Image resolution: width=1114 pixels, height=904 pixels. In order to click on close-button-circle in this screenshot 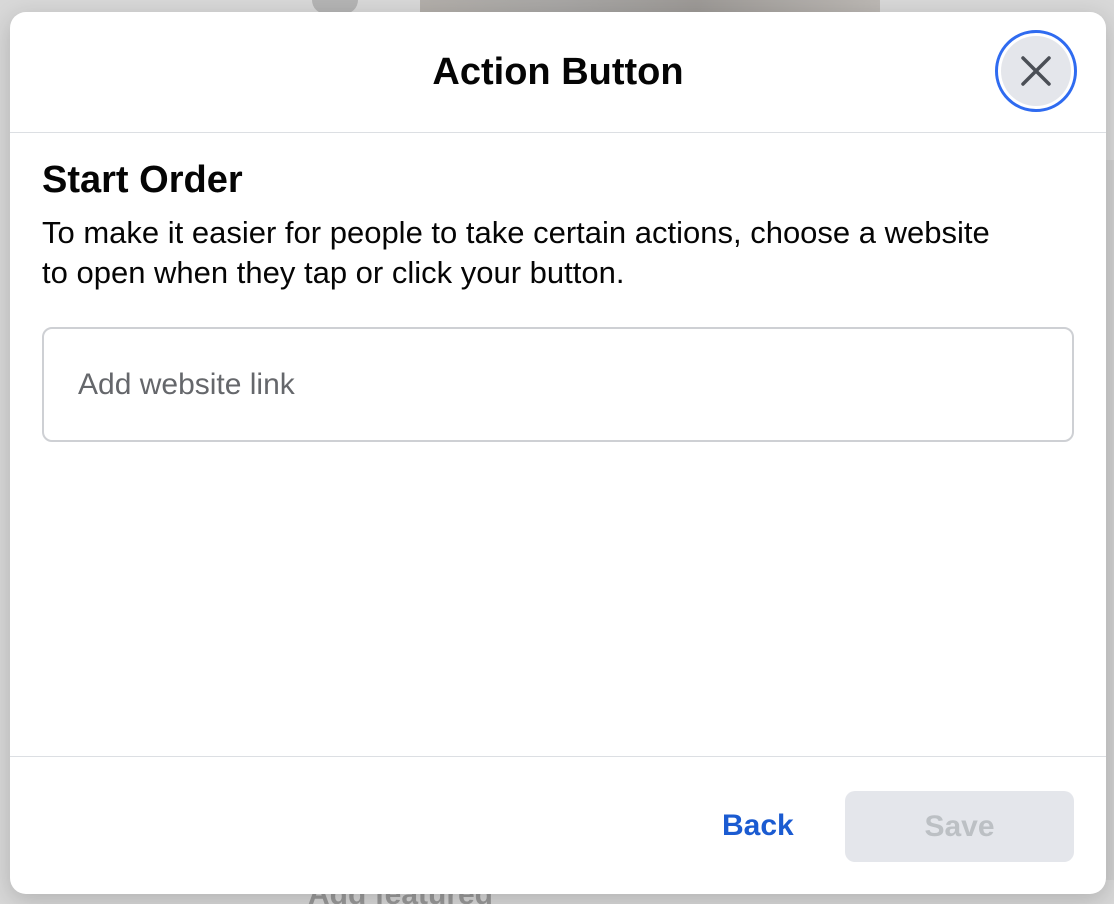, I will do `click(1036, 71)`.